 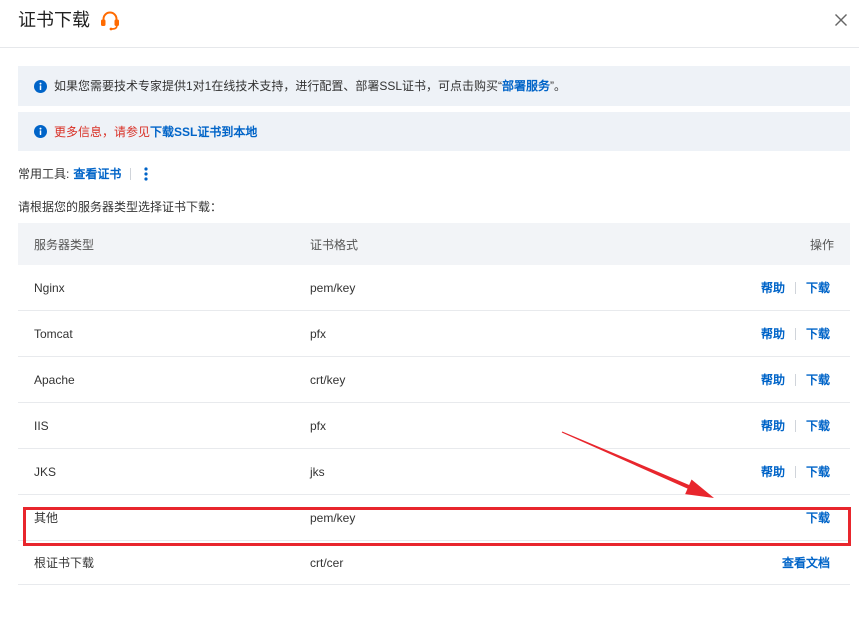 I want to click on server-type-cell: JKS, so click(x=45, y=471).